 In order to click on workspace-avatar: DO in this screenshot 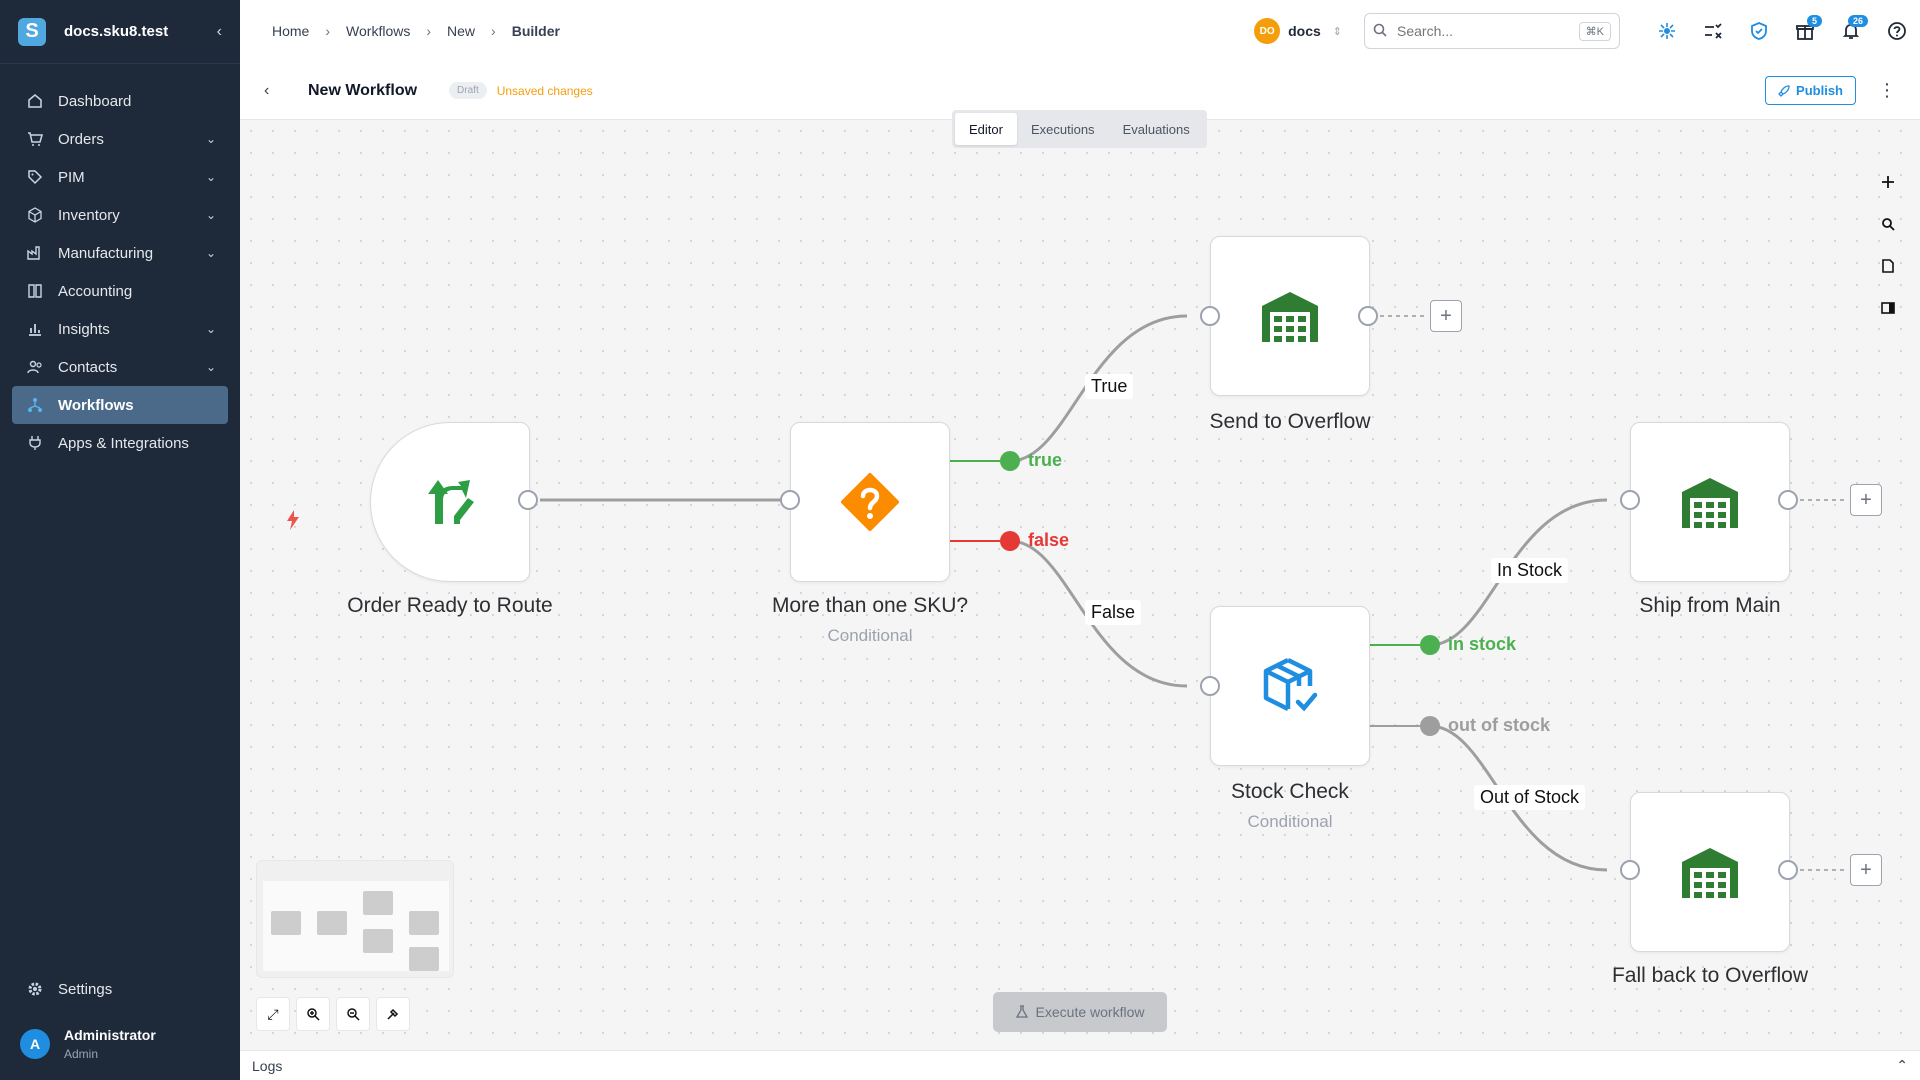, I will do `click(1267, 31)`.